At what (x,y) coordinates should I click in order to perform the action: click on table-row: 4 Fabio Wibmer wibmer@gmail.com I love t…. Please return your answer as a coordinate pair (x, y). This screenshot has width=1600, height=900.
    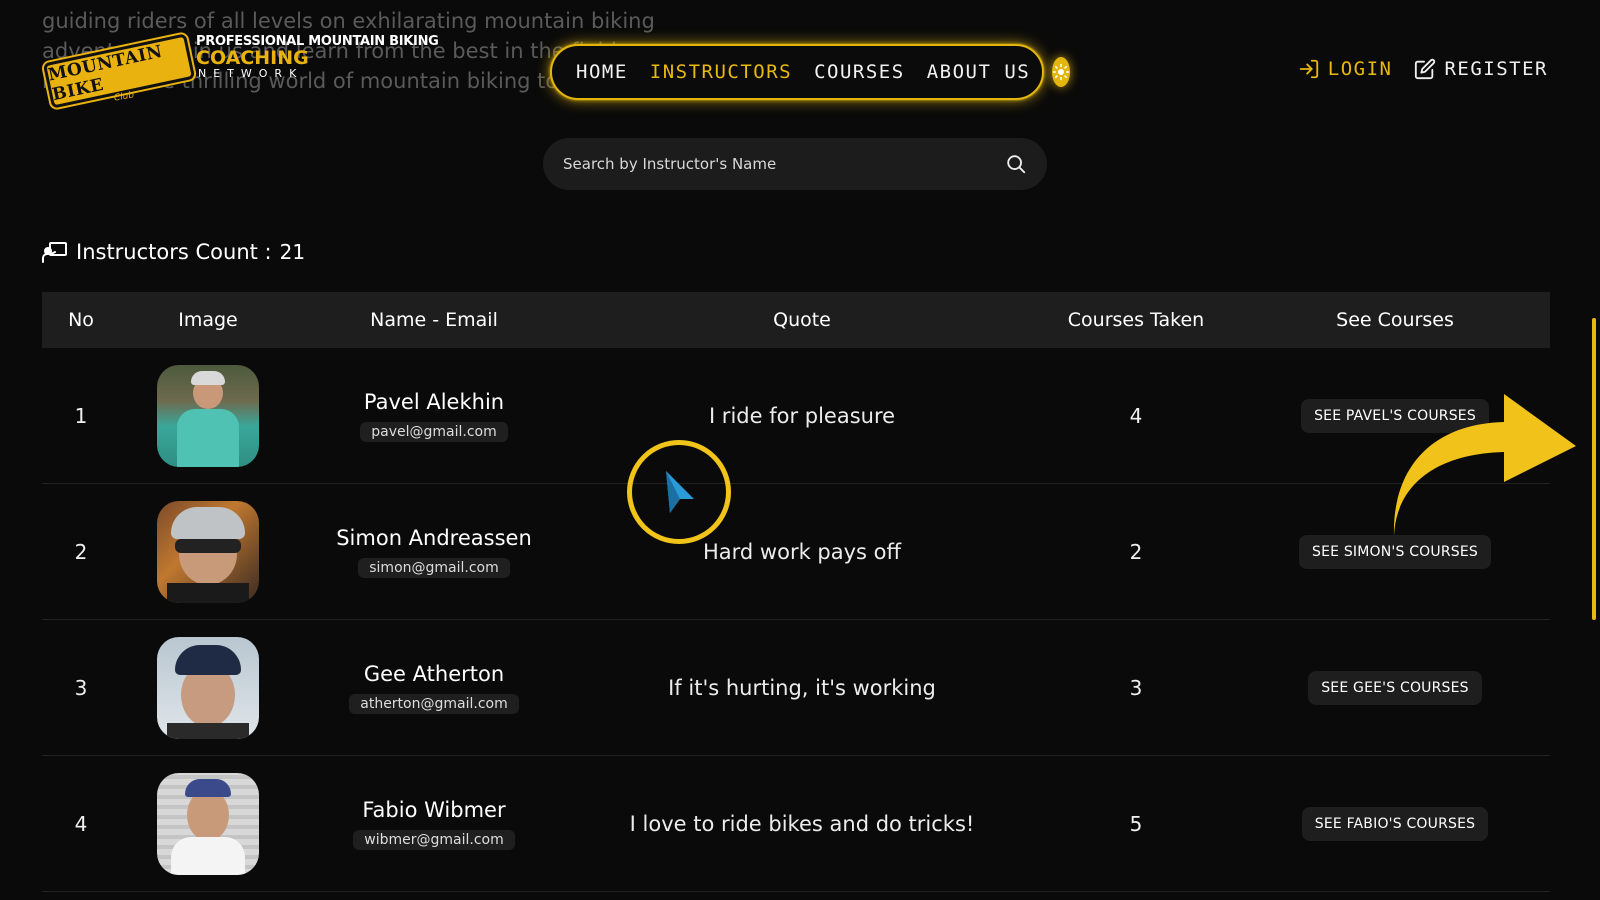
    Looking at the image, I should click on (796, 824).